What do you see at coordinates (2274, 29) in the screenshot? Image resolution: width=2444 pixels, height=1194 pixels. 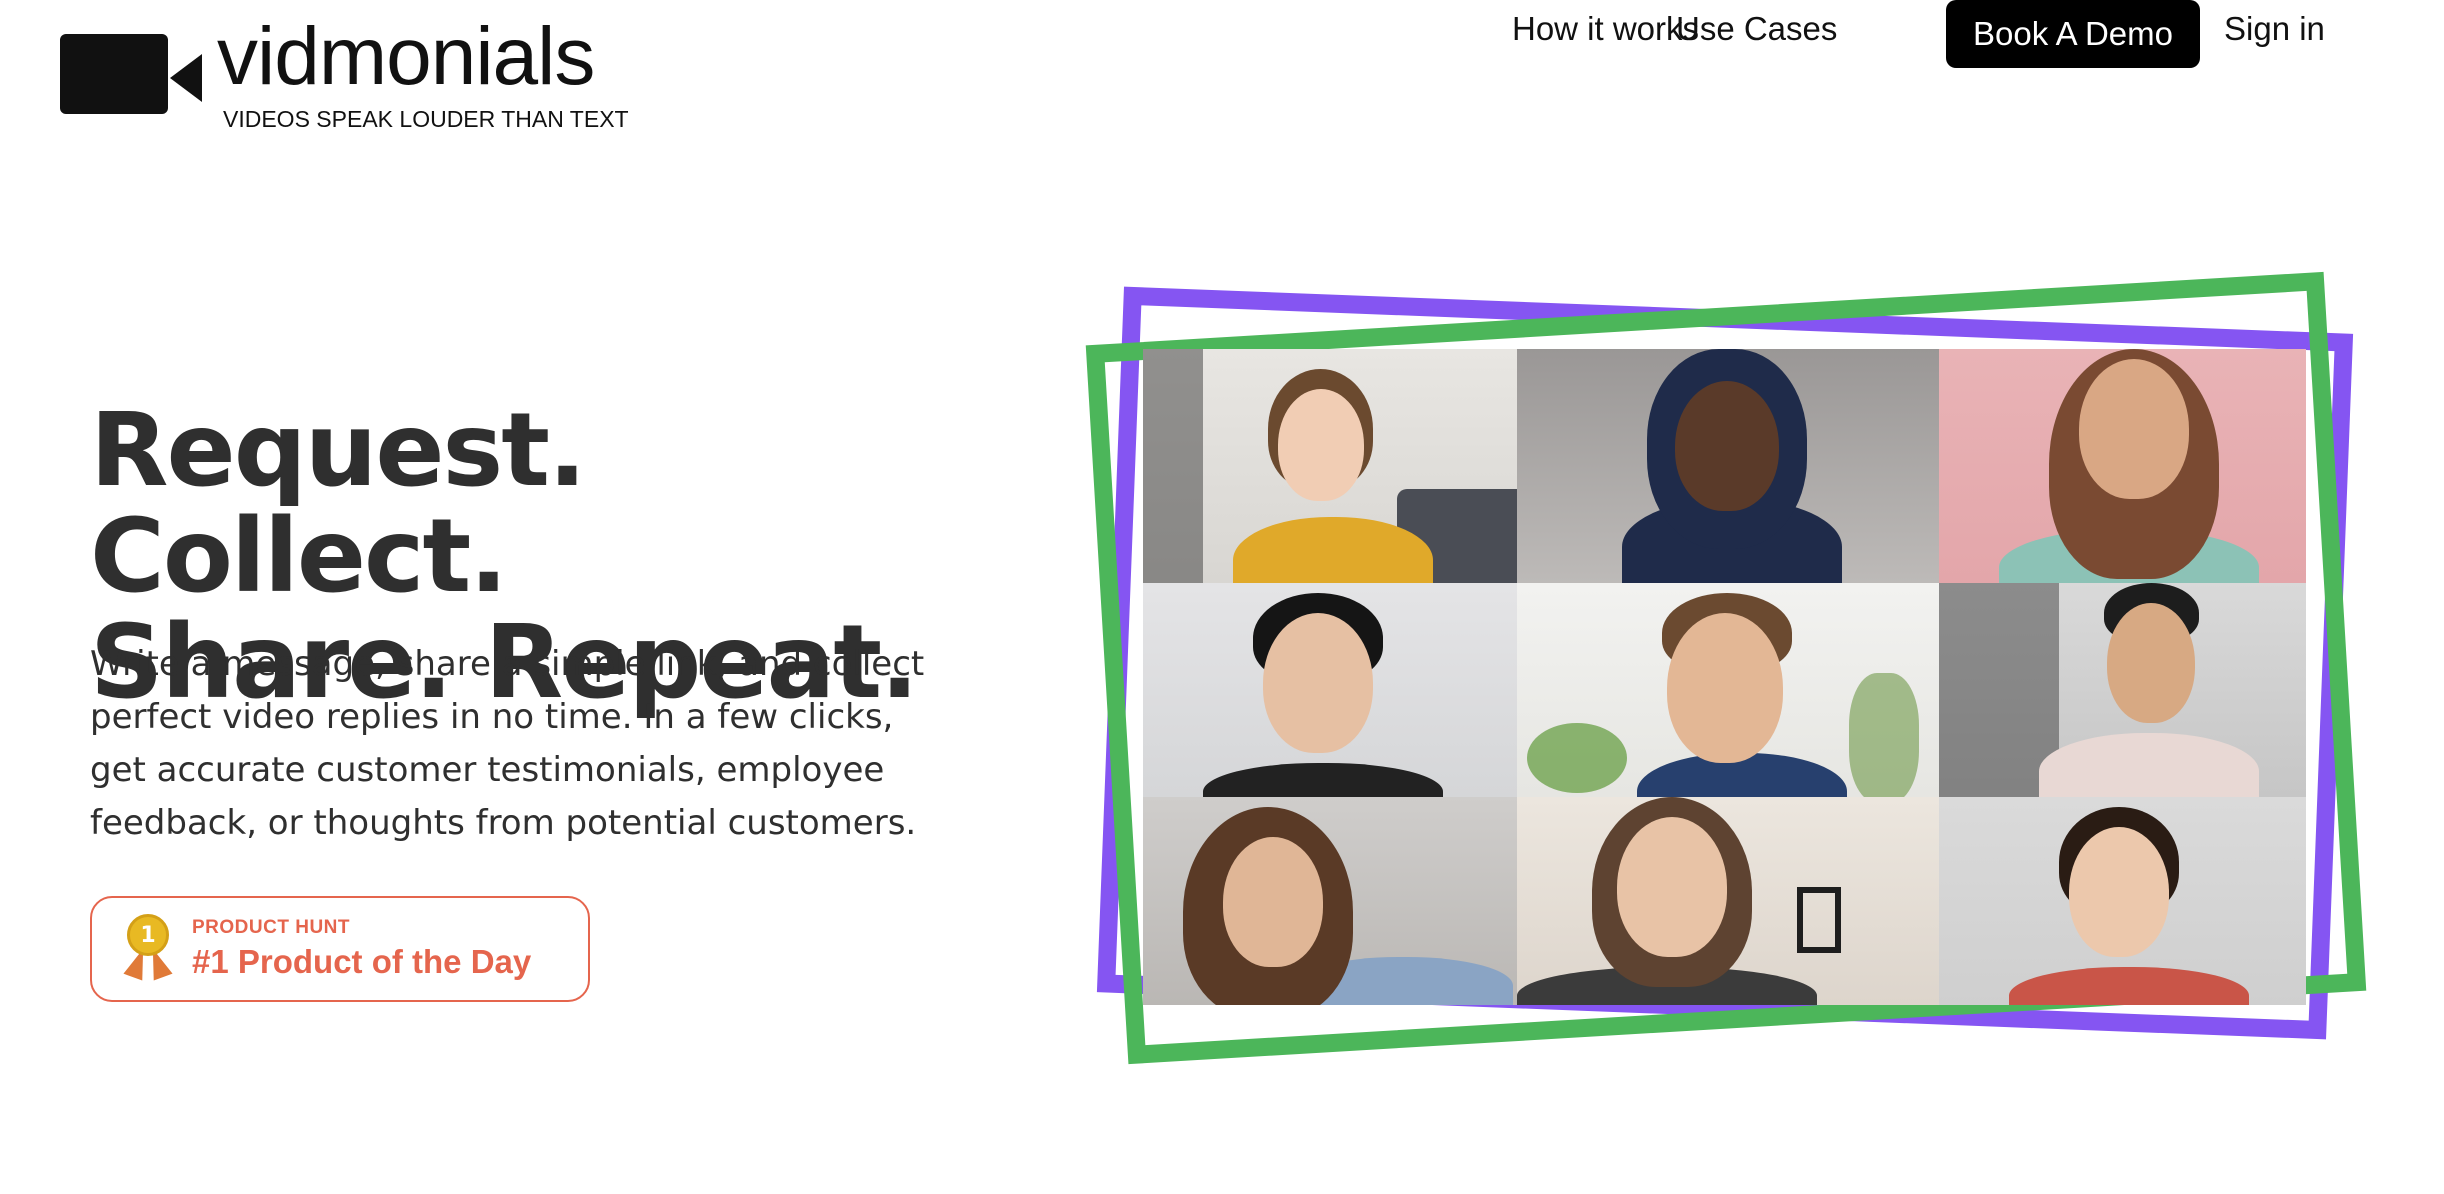 I see `nav-sign-in: Sign in` at bounding box center [2274, 29].